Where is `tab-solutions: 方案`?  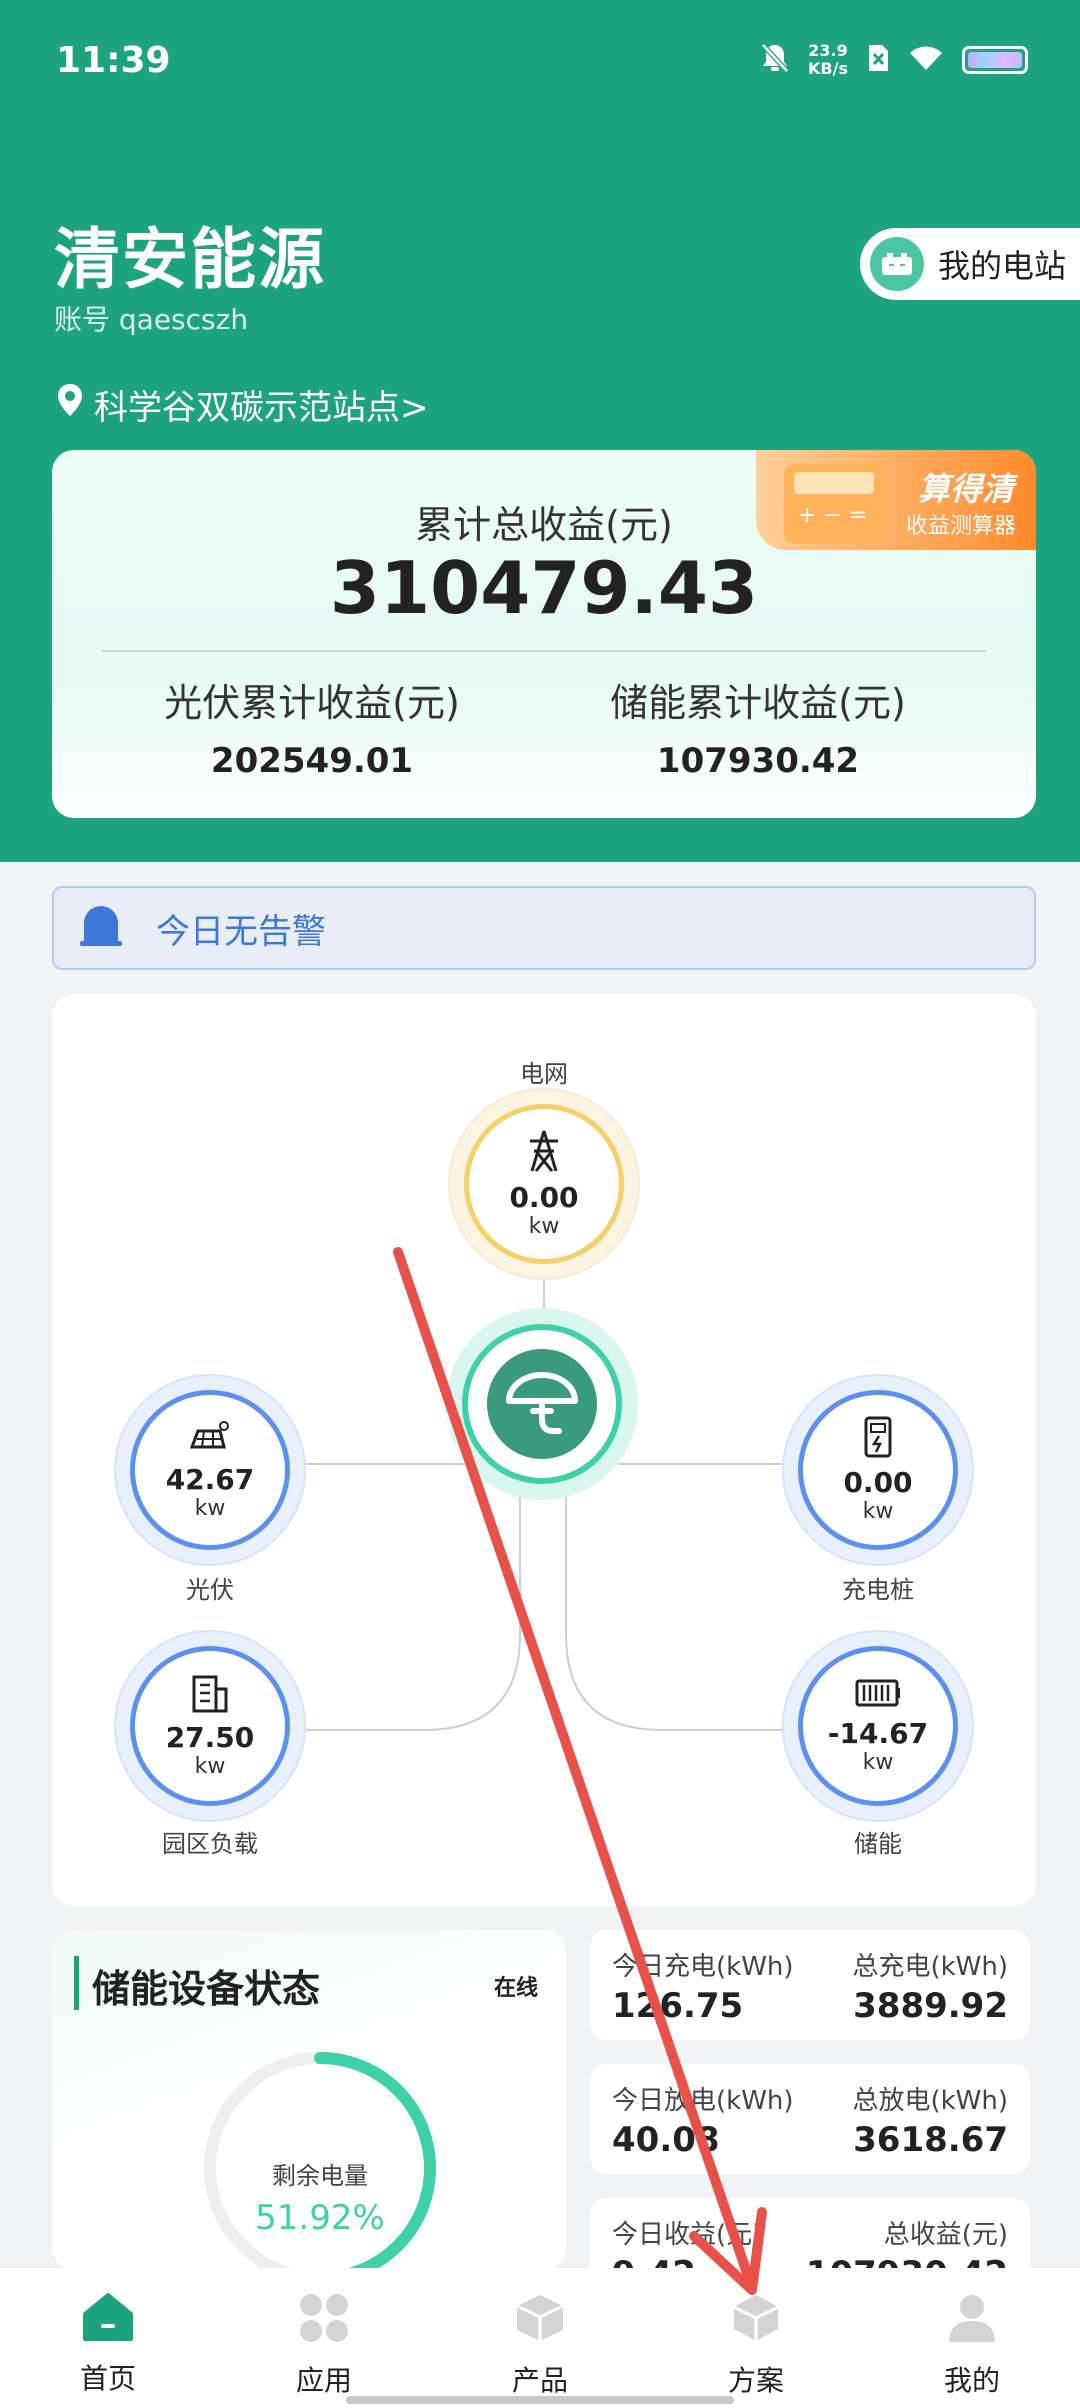
tab-solutions: 方案 is located at coordinates (756, 2338).